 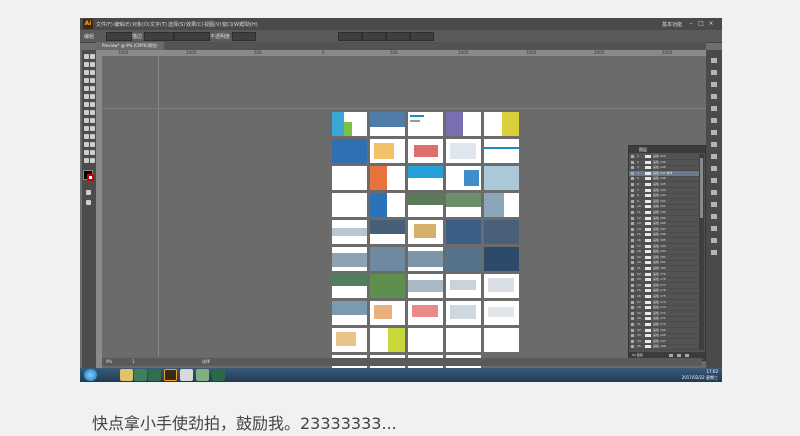 What do you see at coordinates (714, 192) in the screenshot?
I see `align-panel-icon` at bounding box center [714, 192].